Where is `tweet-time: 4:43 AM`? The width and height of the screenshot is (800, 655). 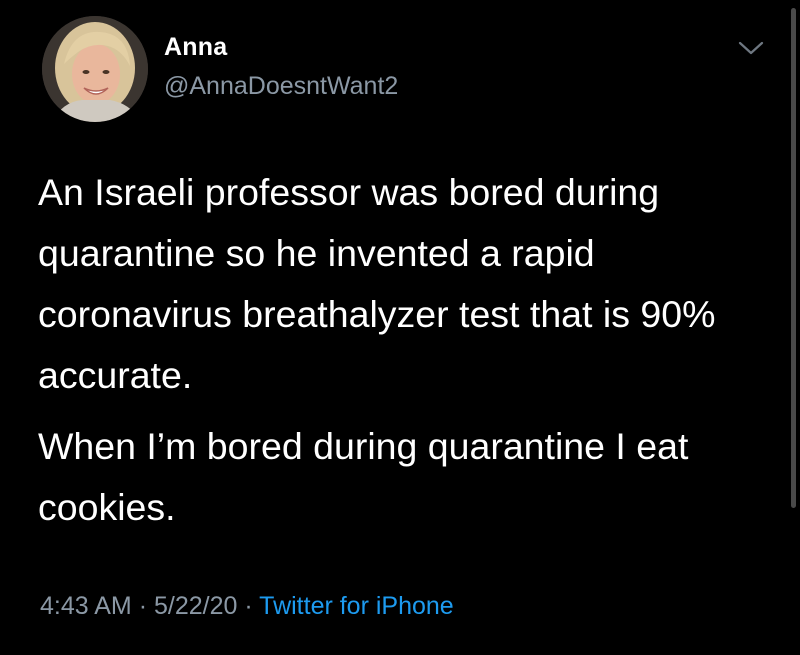 tweet-time: 4:43 AM is located at coordinates (86, 606).